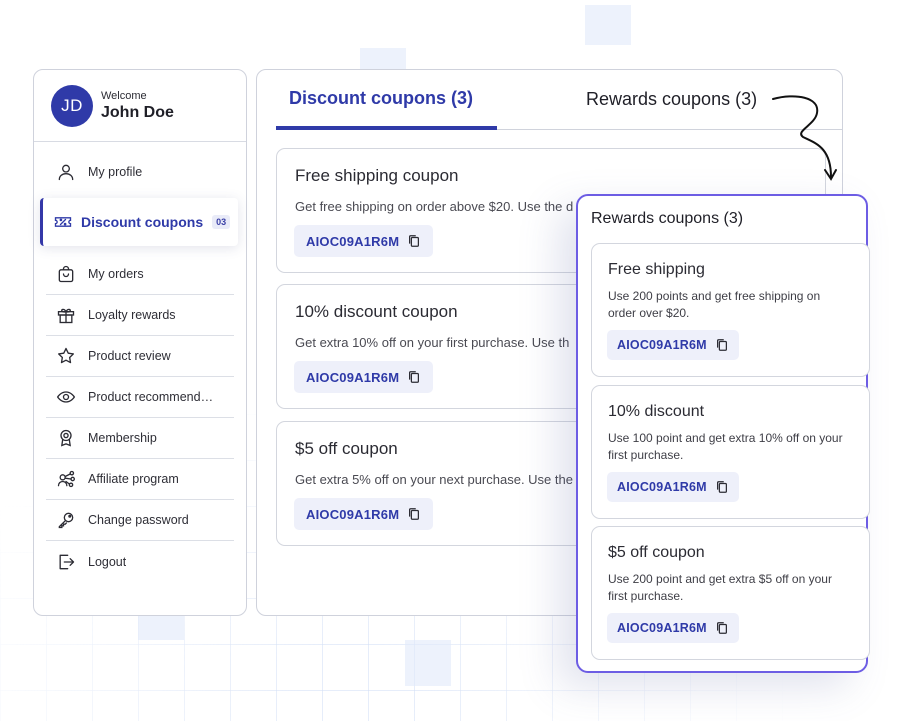  I want to click on sidebar-item-label: Product review, so click(129, 356).